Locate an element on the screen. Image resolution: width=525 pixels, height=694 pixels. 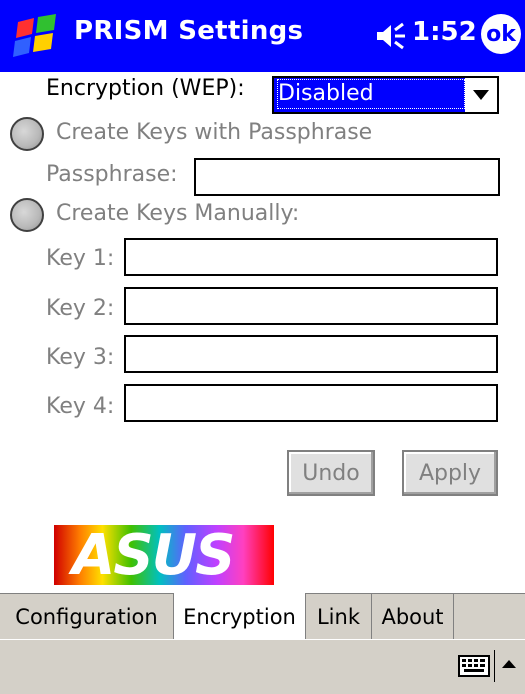
radio-manual-label: Create Keys Manually: is located at coordinates (178, 213).